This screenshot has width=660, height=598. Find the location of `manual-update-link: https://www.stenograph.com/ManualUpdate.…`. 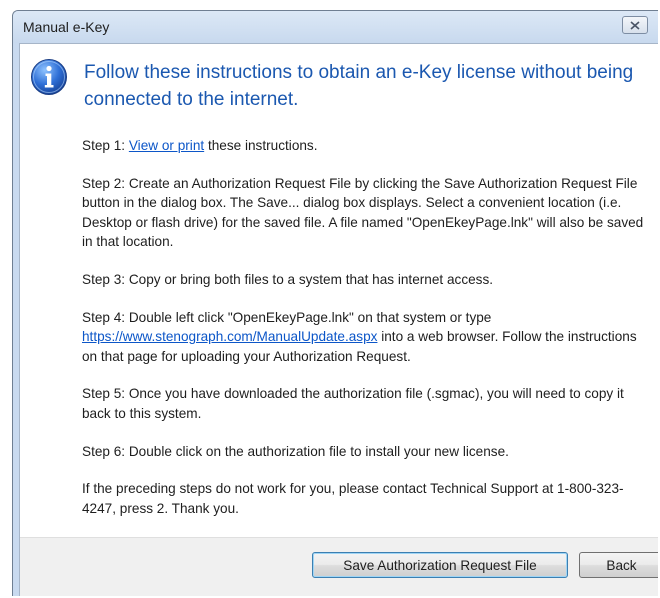

manual-update-link: https://www.stenograph.com/ManualUpdate.… is located at coordinates (229, 336).